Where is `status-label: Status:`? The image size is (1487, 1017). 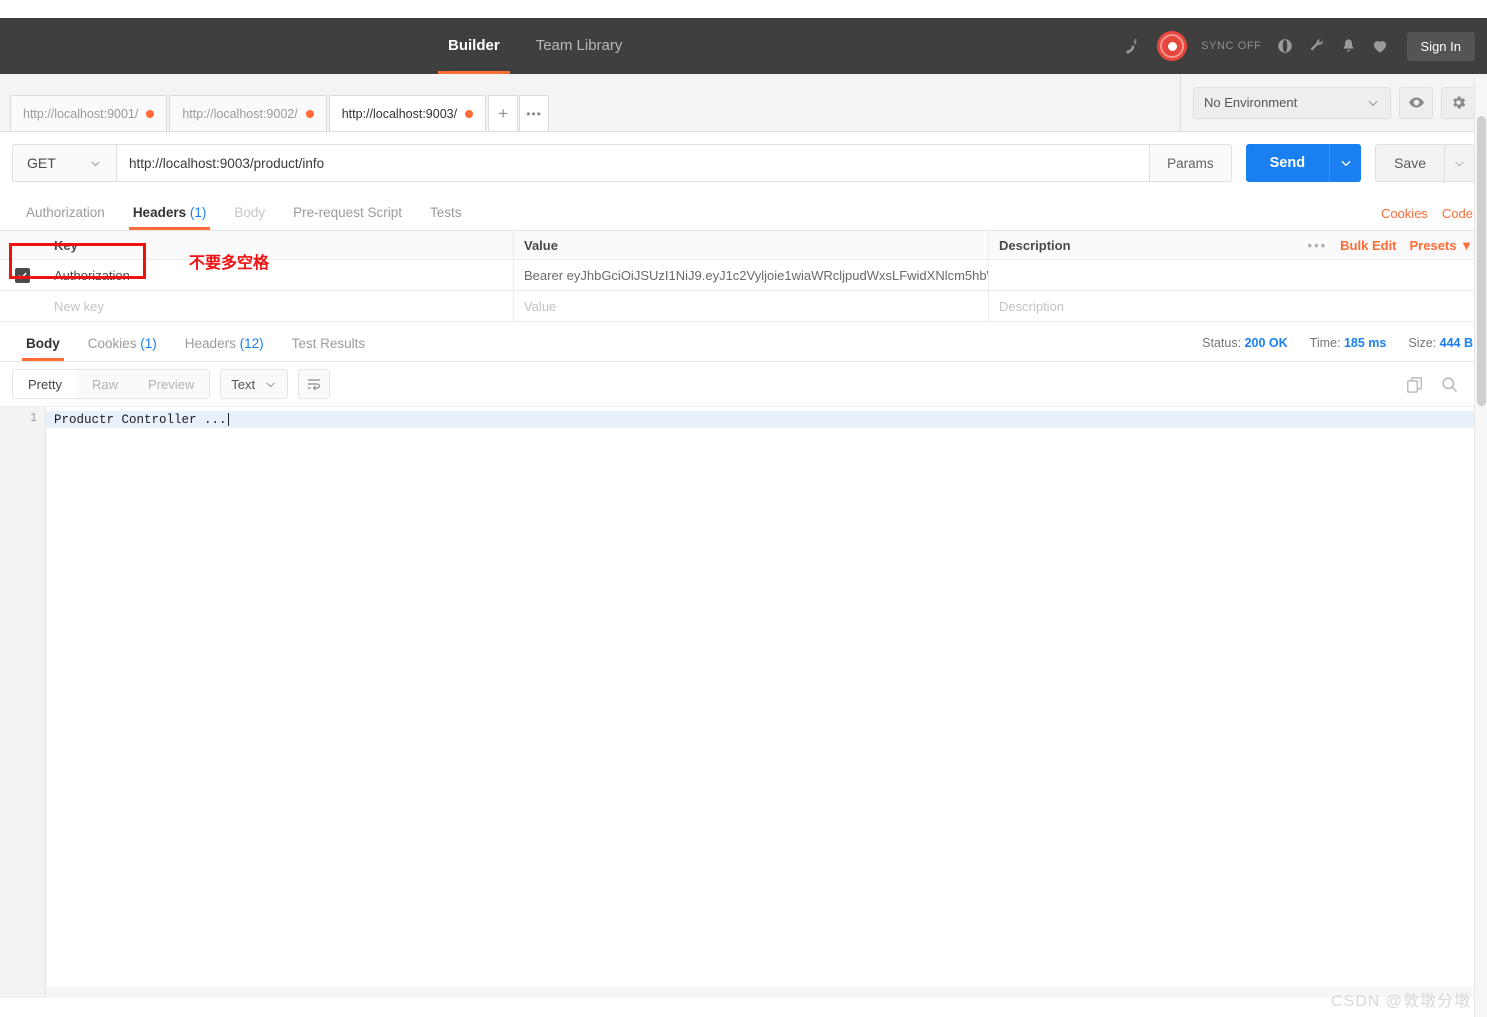
status-label: Status: is located at coordinates (1222, 343).